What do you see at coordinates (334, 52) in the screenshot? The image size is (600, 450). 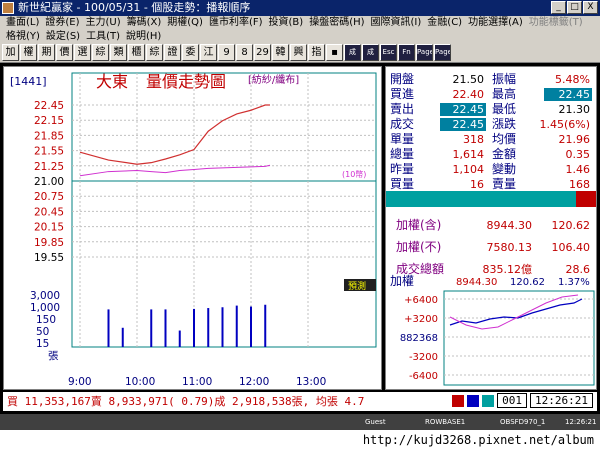 I see `toolbar-button: ▪` at bounding box center [334, 52].